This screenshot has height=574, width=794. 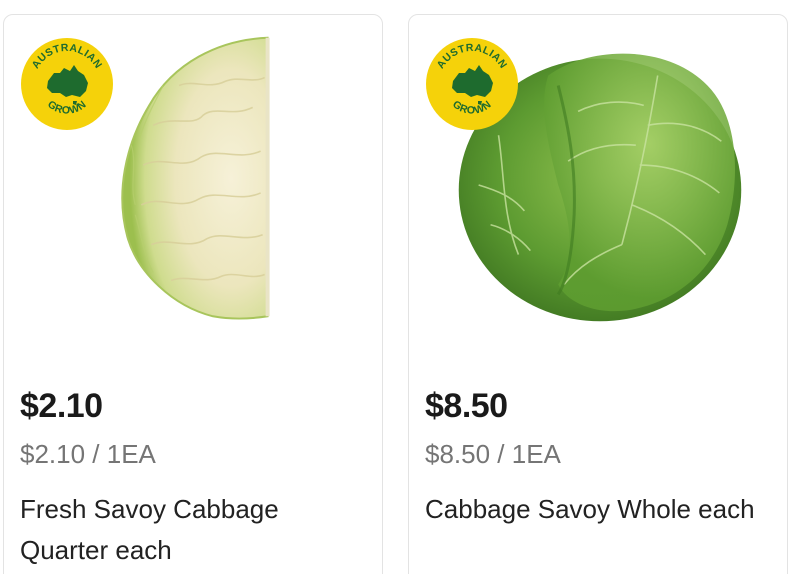 I want to click on product-name: Cabbage Savoy Whole each, so click(x=595, y=509).